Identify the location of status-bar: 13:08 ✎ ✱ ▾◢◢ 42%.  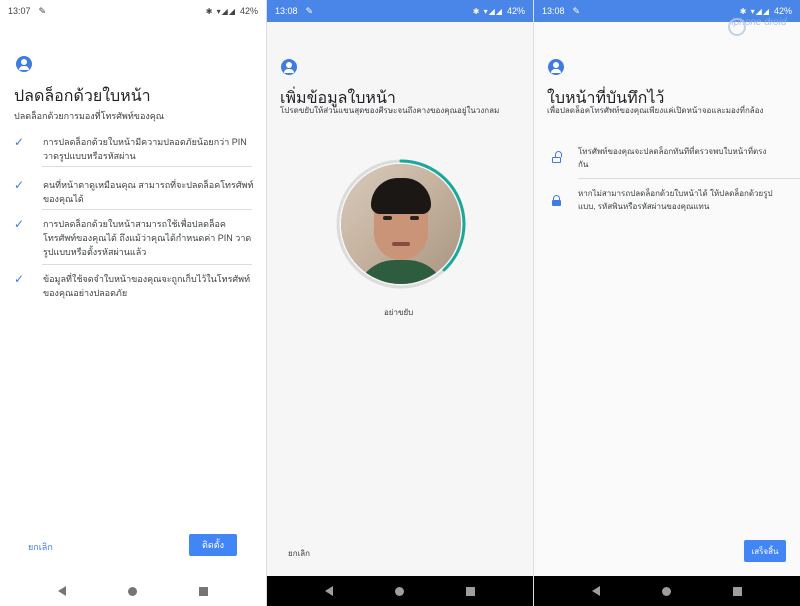
(400, 11).